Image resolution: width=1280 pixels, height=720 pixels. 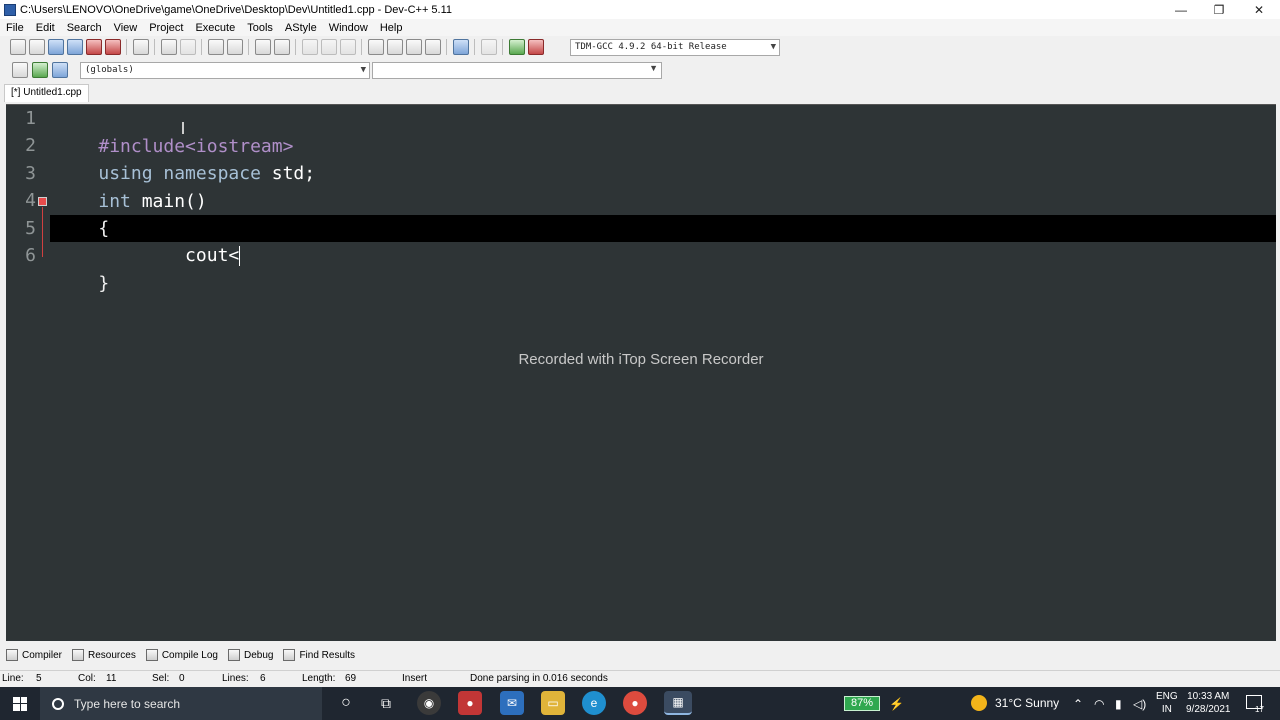 I want to click on line-number: 2, so click(x=30, y=145).